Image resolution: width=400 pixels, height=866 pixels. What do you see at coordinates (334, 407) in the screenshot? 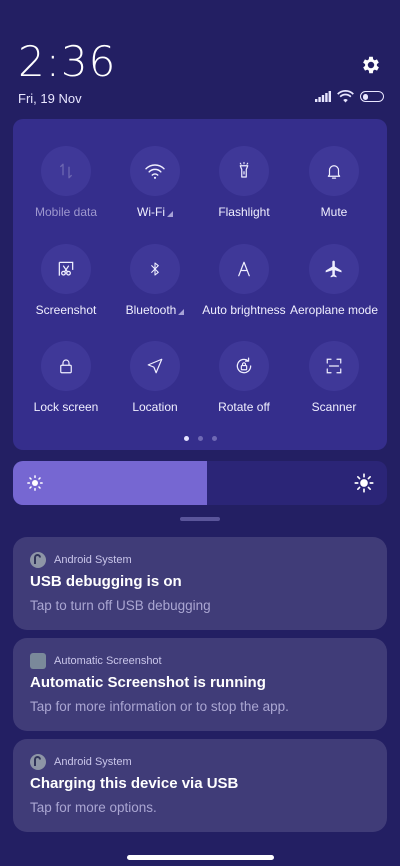
I see `tile-label: Scanner` at bounding box center [334, 407].